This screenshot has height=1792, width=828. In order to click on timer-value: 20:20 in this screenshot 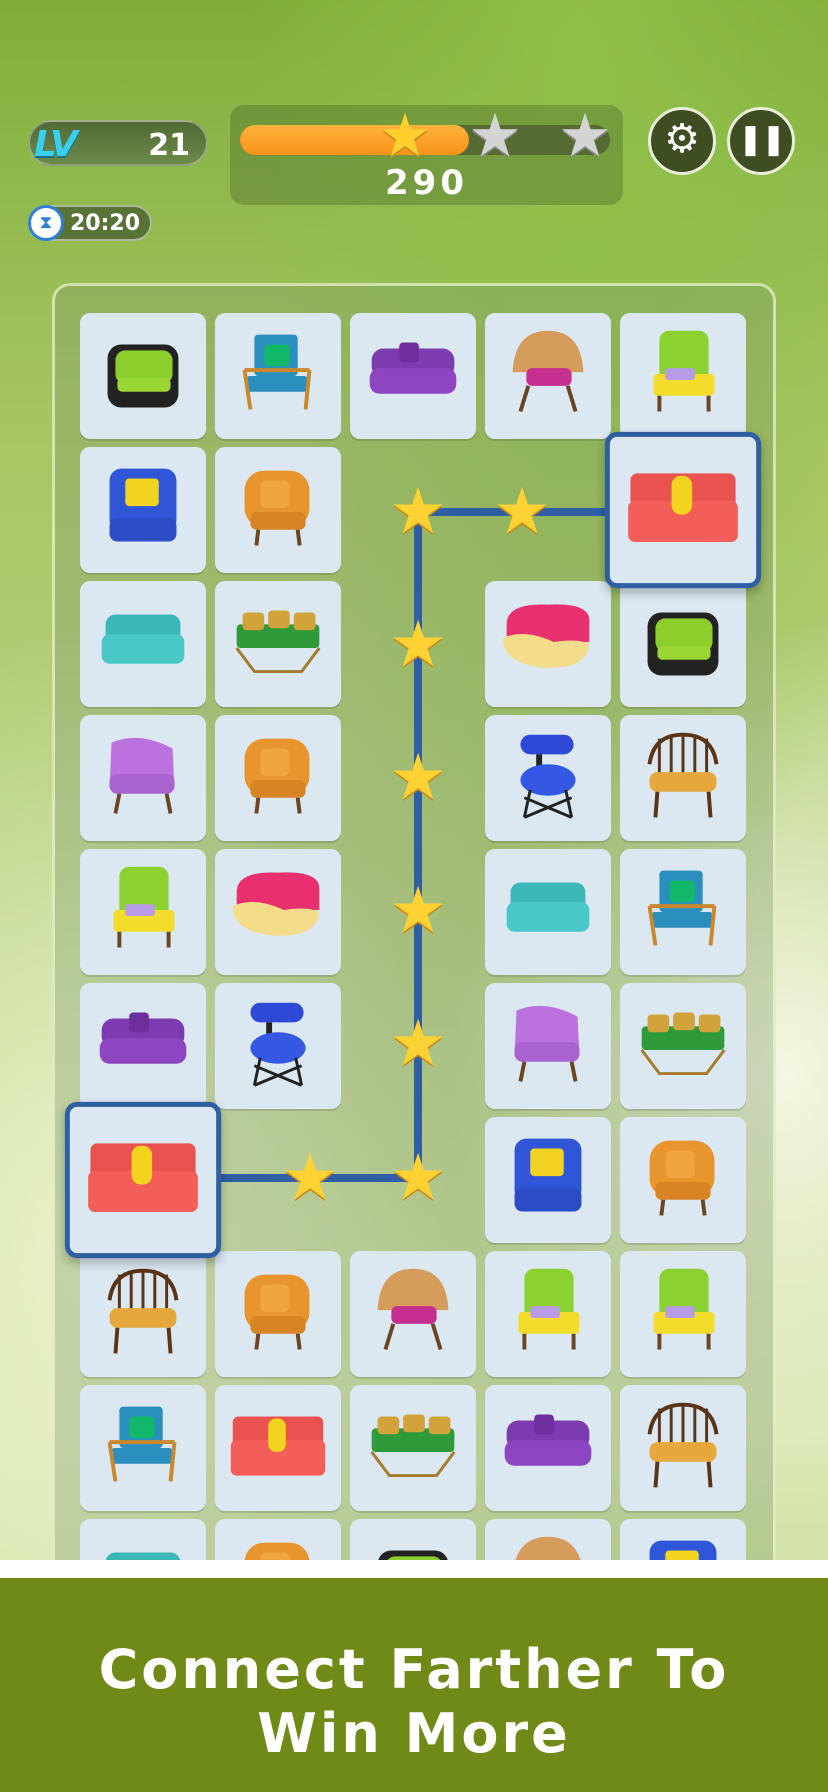, I will do `click(105, 223)`.